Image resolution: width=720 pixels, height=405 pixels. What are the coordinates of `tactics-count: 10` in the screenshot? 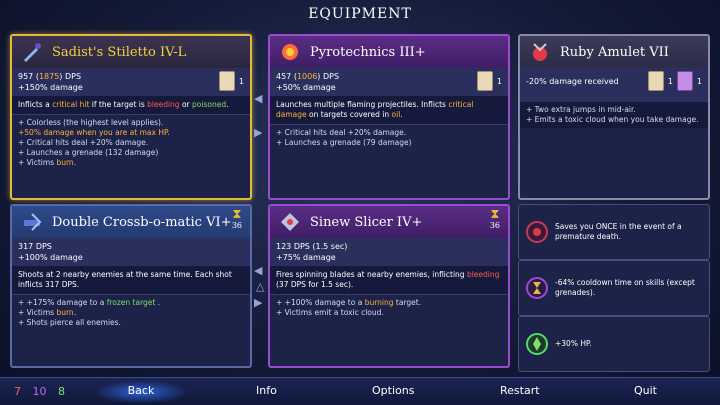 It's located at (39, 391).